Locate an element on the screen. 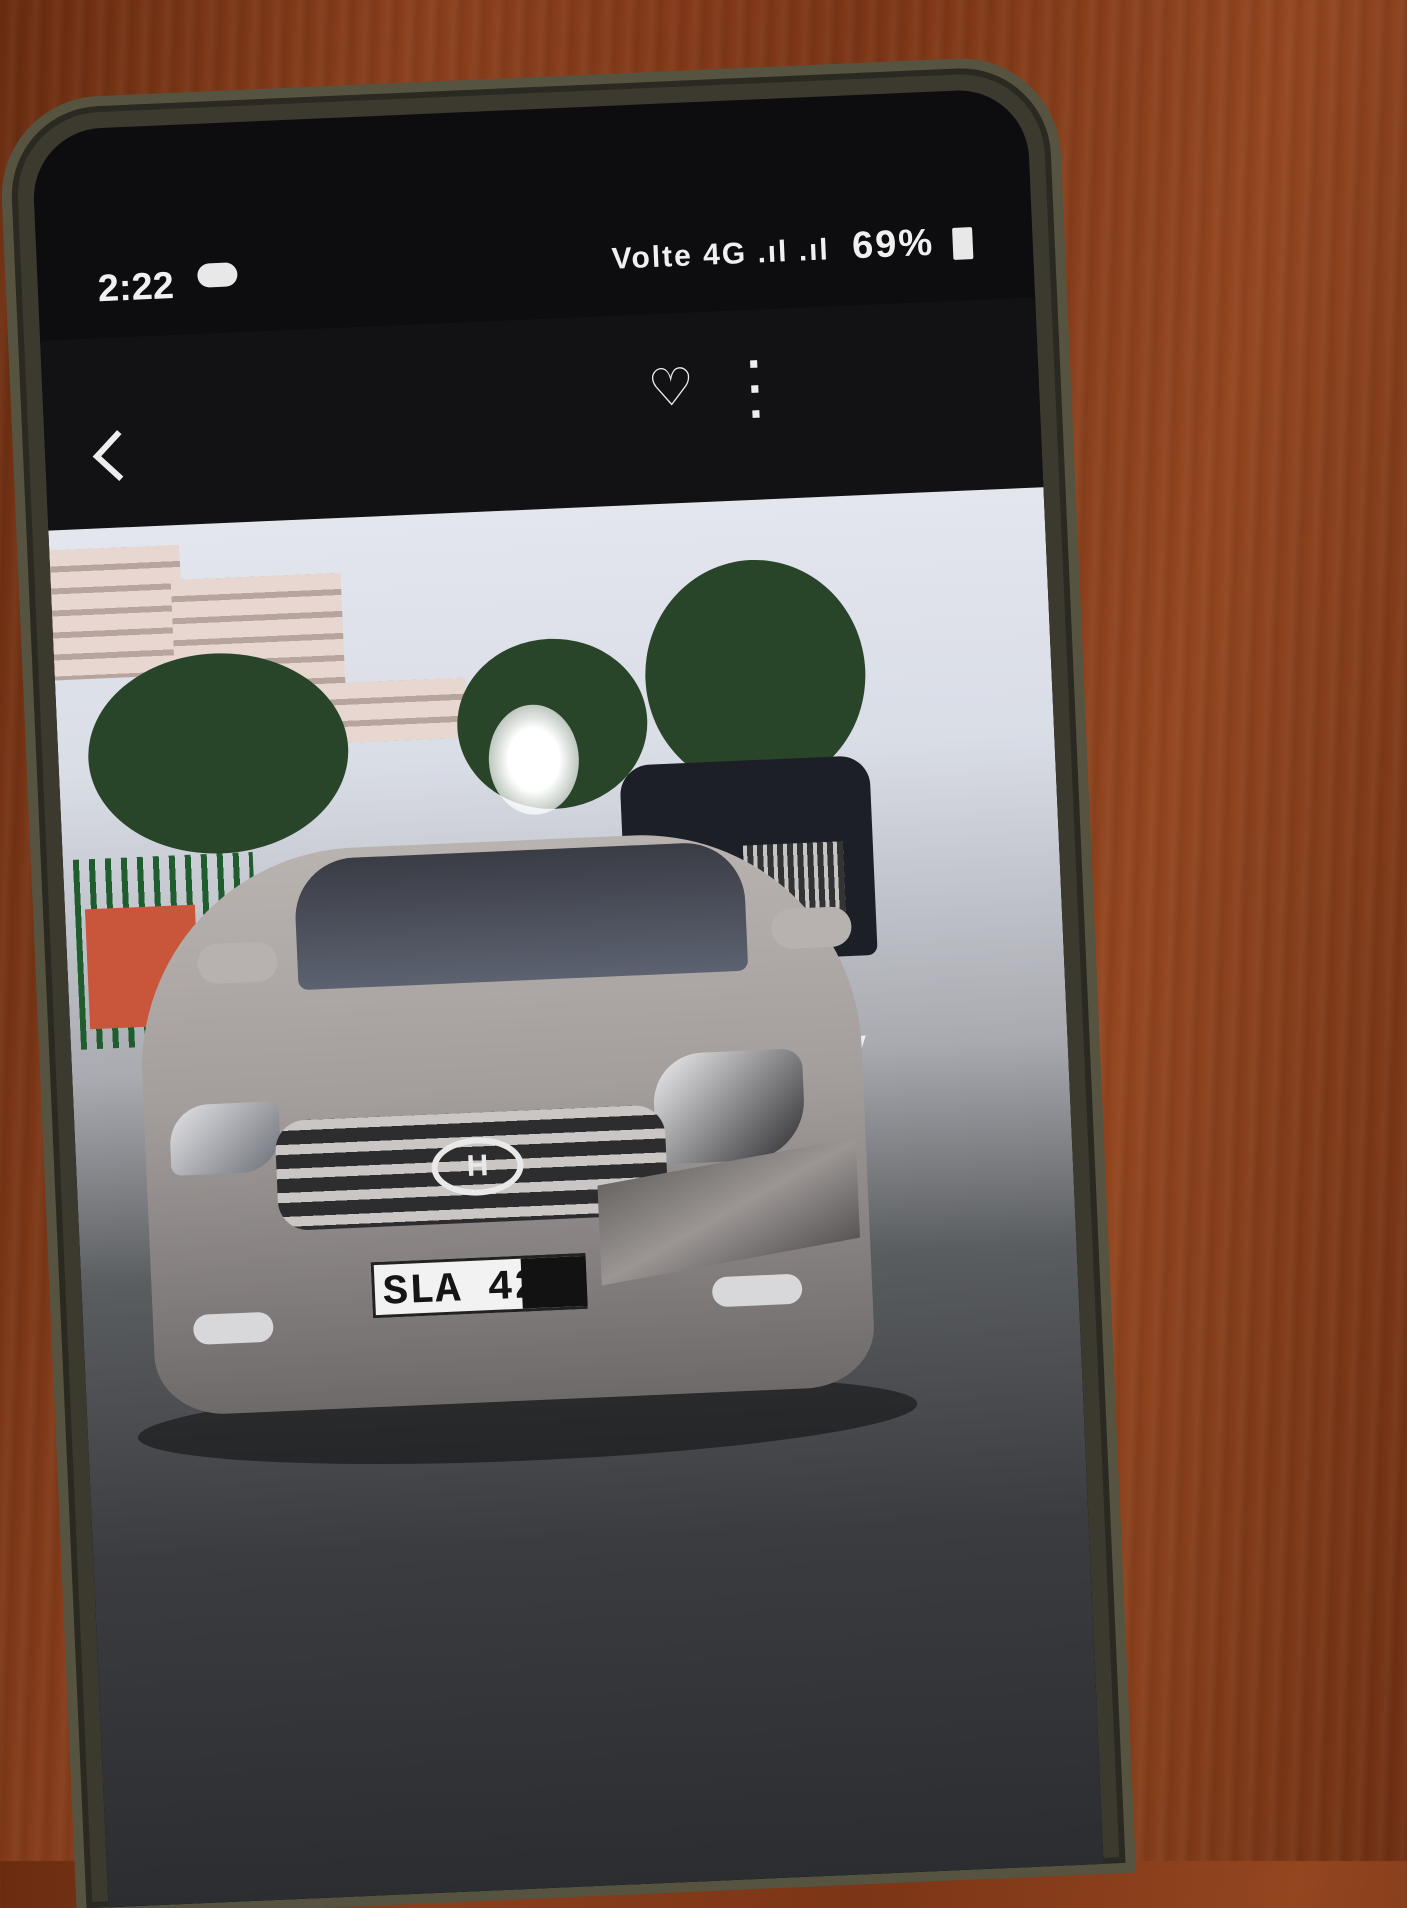 The width and height of the screenshot is (1407, 1908). battery-percent: 69% is located at coordinates (893, 244).